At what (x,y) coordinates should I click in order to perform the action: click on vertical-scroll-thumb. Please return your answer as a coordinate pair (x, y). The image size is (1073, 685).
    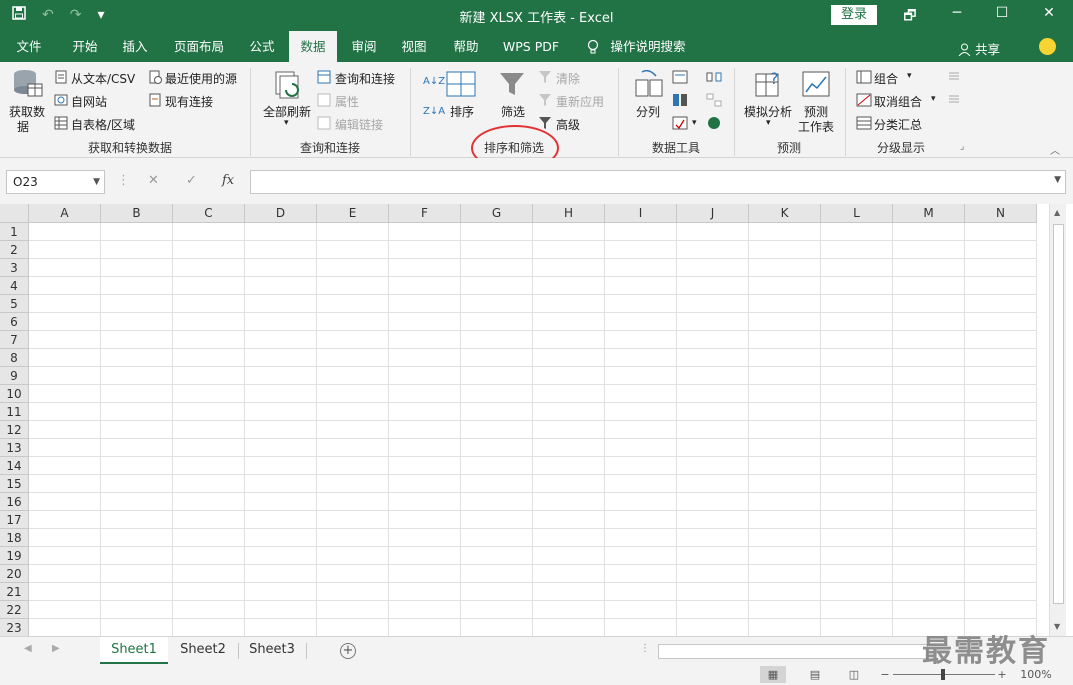
    Looking at the image, I should click on (1058, 414).